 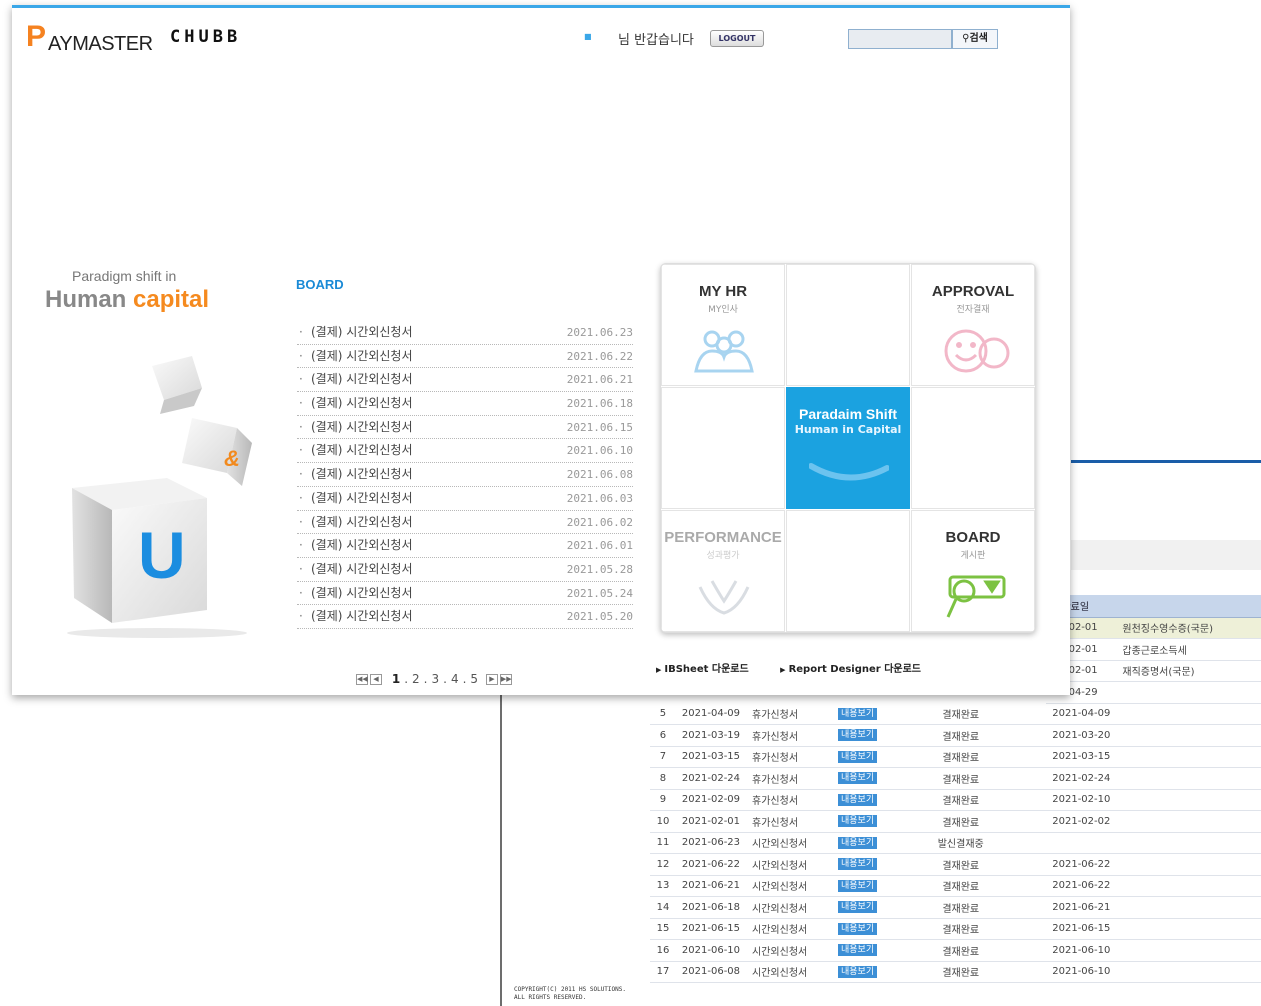 What do you see at coordinates (955, 864) in the screenshot?
I see `table-row: 12 2021-06-22 시간외신청서 내용보기 결재완료 2021-06-22` at bounding box center [955, 864].